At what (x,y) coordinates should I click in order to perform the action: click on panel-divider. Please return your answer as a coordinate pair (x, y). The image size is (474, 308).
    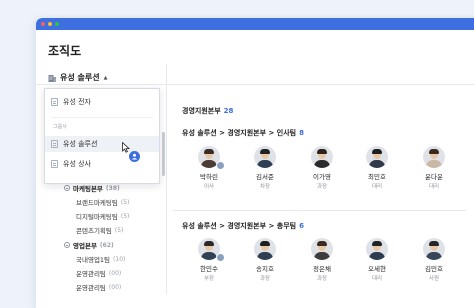
    Looking at the image, I should click on (166, 179).